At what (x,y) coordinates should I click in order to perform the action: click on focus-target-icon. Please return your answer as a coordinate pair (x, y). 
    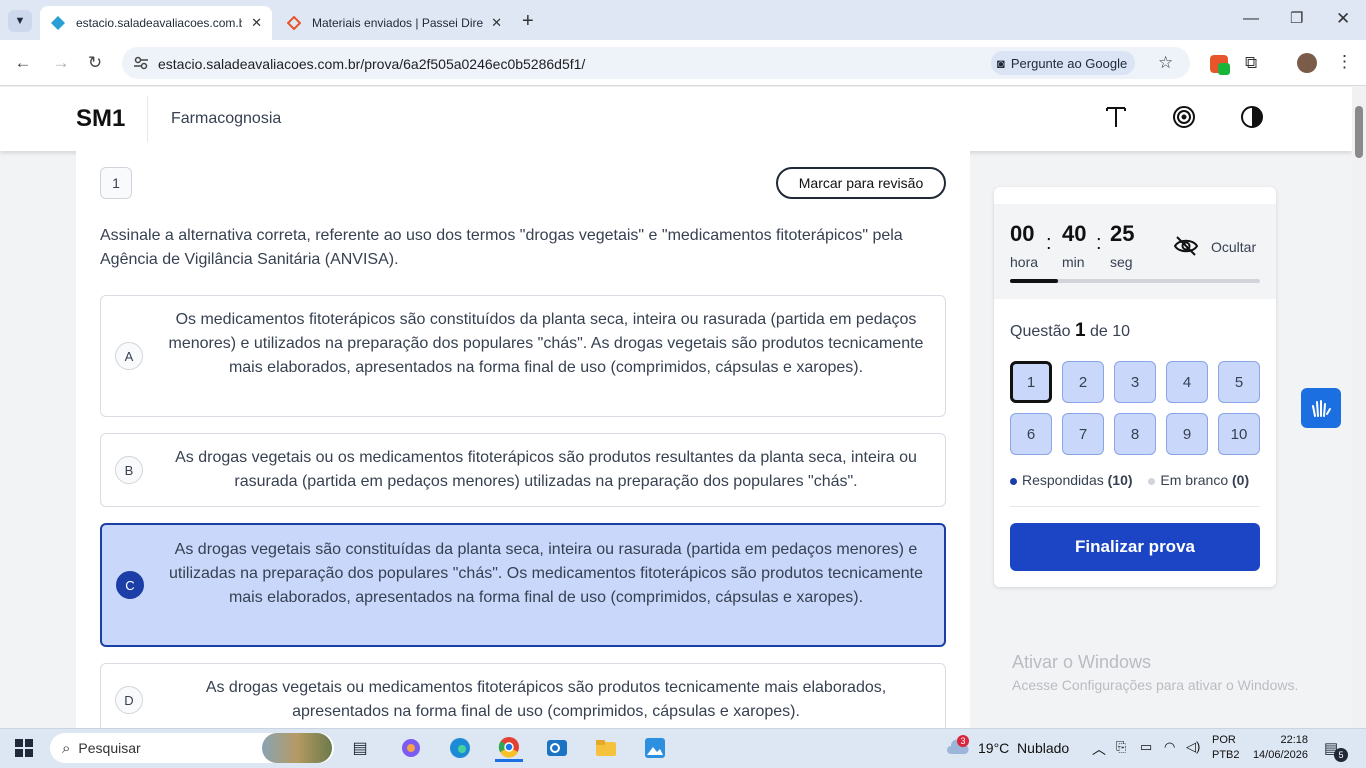
    Looking at the image, I should click on (1184, 117).